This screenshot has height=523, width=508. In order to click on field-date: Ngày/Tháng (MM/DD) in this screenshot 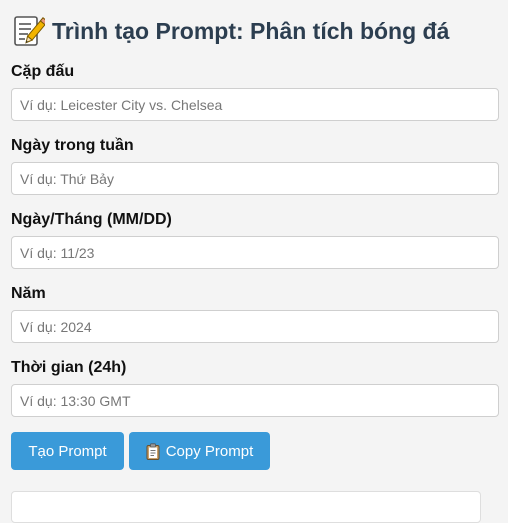, I will do `click(255, 239)`.